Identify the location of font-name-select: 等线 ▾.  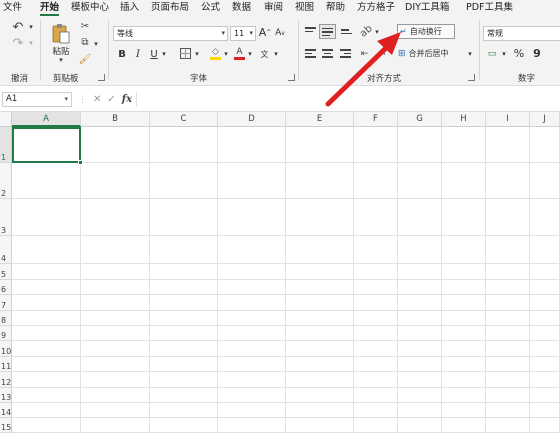
(170, 33).